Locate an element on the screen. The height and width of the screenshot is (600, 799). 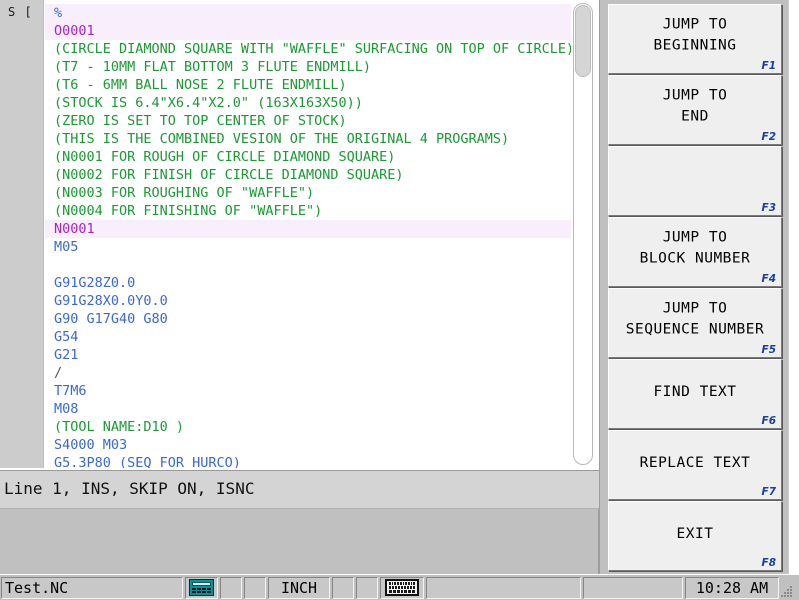
function-key-hint: F2 is located at coordinates (768, 137).